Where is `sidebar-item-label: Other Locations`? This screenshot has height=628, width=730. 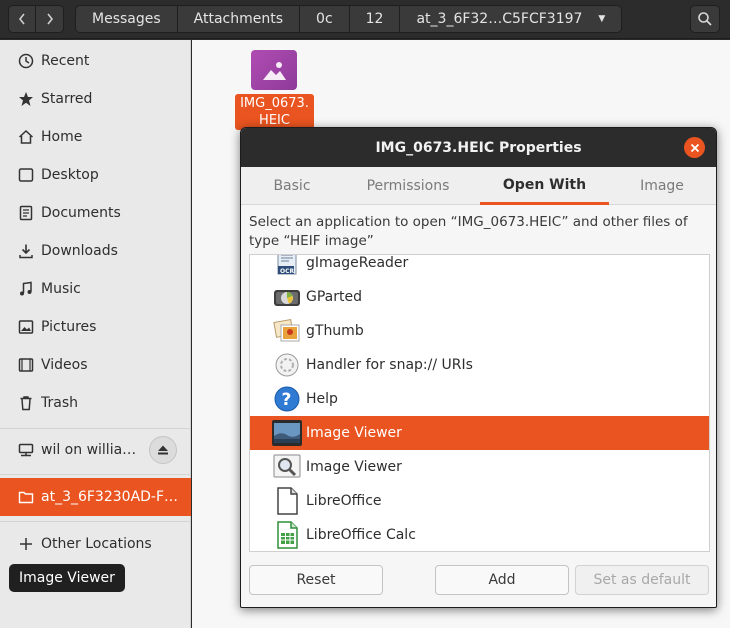
sidebar-item-label: Other Locations is located at coordinates (96, 544).